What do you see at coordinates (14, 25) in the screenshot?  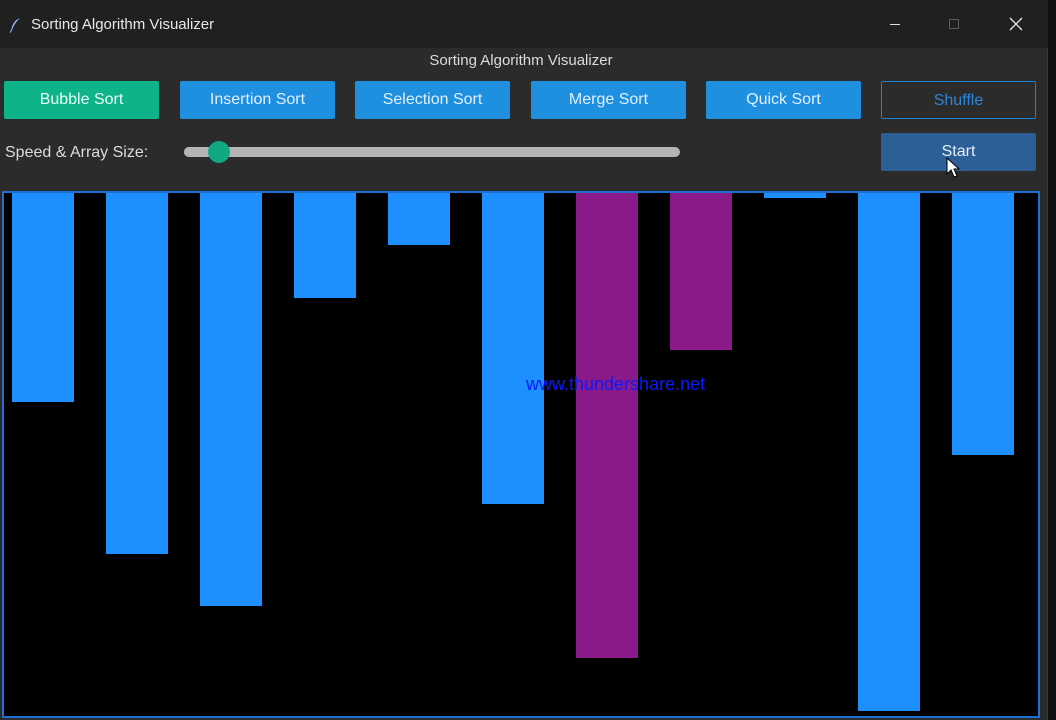 I see `feather-icon` at bounding box center [14, 25].